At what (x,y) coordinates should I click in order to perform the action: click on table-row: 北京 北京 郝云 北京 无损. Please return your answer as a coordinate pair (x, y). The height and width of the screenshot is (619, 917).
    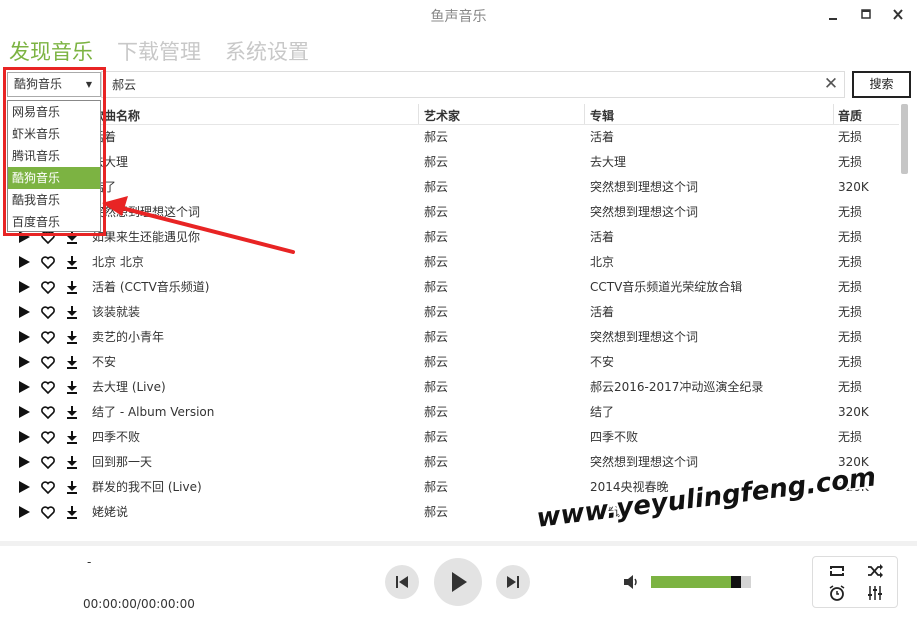
    Looking at the image, I should click on (450, 262).